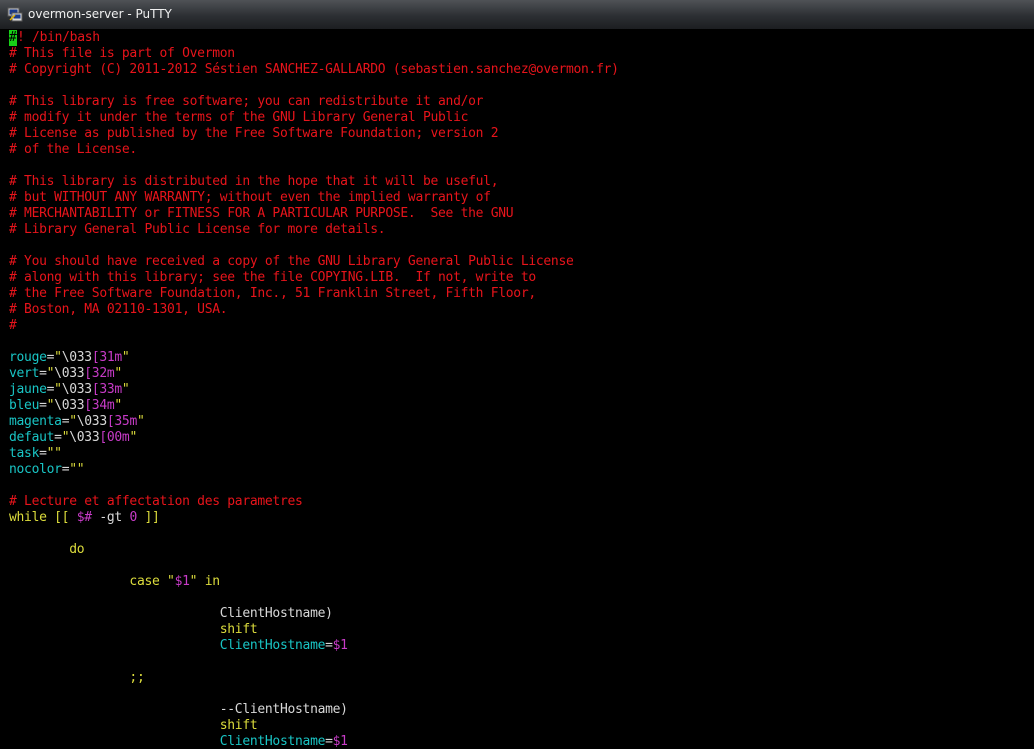 This screenshot has height=749, width=1034. I want to click on color-code: [35m, so click(121, 421).